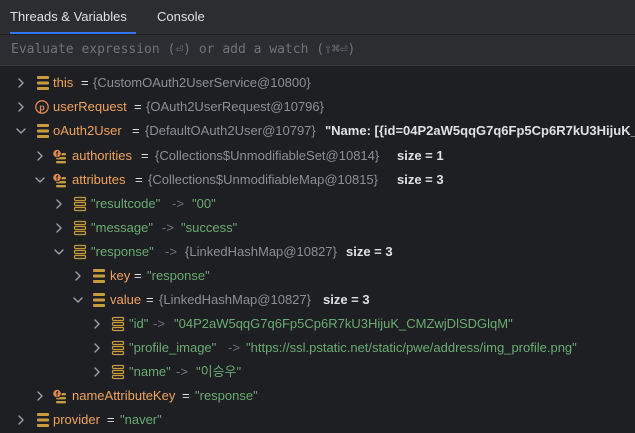 The width and height of the screenshot is (635, 433). Describe the element at coordinates (141, 419) in the screenshot. I see `variable-value: "naver"` at that location.